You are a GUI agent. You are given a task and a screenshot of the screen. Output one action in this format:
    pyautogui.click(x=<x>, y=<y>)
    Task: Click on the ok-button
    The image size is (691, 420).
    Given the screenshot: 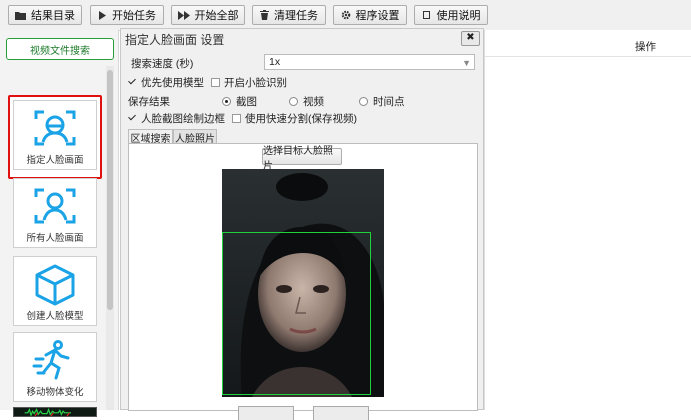 What is the action you would take?
    pyautogui.click(x=266, y=413)
    